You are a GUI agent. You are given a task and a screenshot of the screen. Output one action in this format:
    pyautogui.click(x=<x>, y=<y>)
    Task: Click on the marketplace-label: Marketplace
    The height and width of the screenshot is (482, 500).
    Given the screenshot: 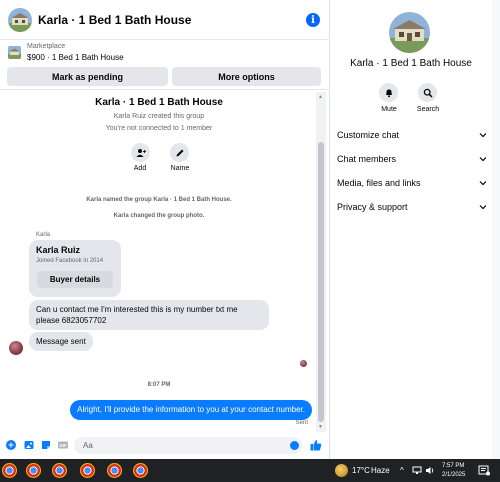 What is the action you would take?
    pyautogui.click(x=46, y=46)
    